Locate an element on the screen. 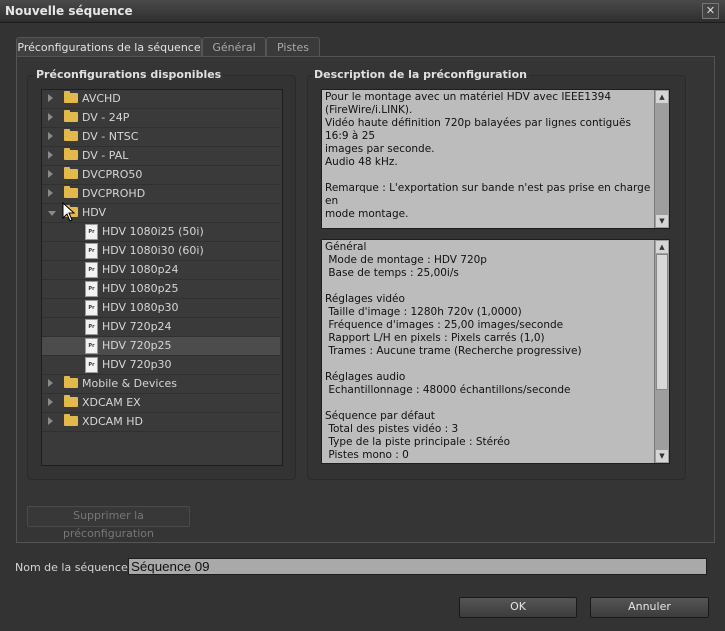 The height and width of the screenshot is (631, 725). tree-item-label: HDV is located at coordinates (94, 212).